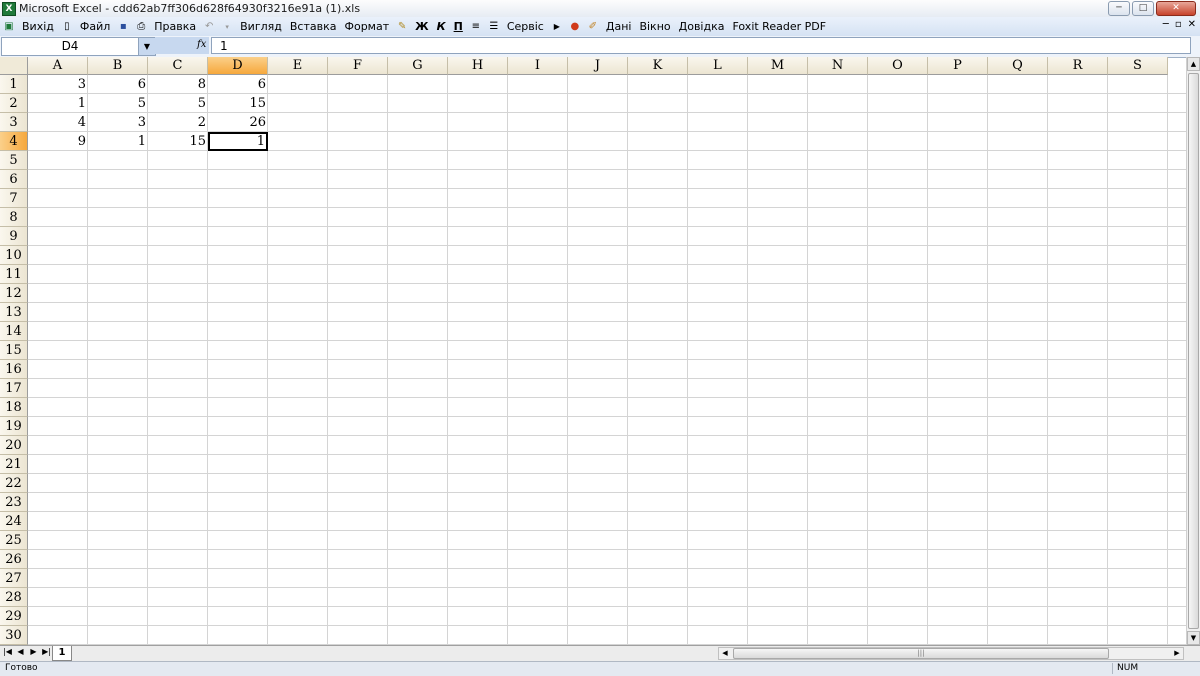 This screenshot has width=1200, height=676. I want to click on row-header-18: 18, so click(14, 407).